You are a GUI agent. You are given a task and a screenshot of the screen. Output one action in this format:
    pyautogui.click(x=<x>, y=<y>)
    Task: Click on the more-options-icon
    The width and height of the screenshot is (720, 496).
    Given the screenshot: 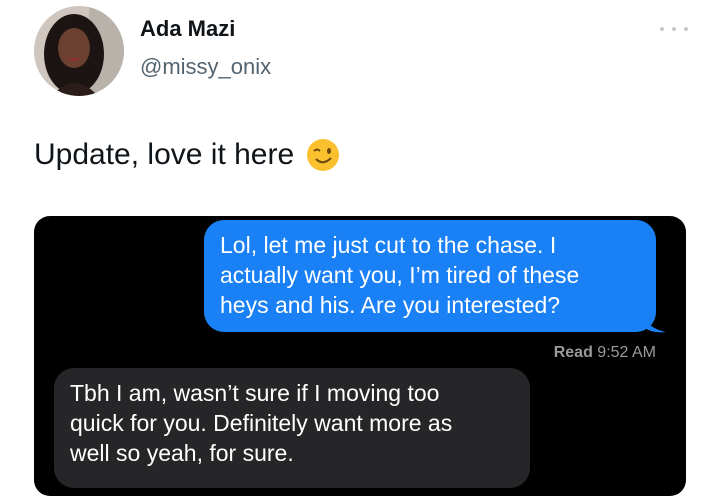 What is the action you would take?
    pyautogui.click(x=674, y=29)
    